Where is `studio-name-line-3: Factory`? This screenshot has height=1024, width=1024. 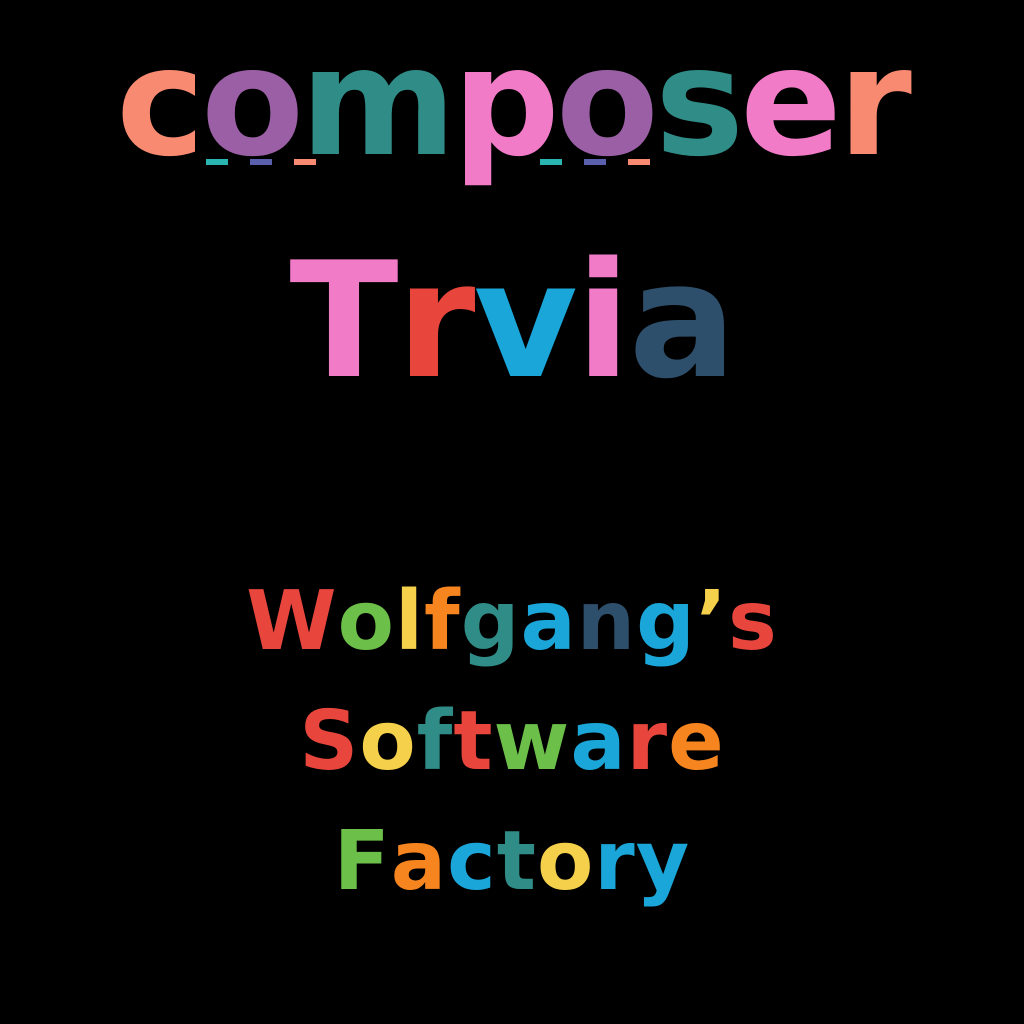
studio-name-line-3: Factory is located at coordinates (512, 862).